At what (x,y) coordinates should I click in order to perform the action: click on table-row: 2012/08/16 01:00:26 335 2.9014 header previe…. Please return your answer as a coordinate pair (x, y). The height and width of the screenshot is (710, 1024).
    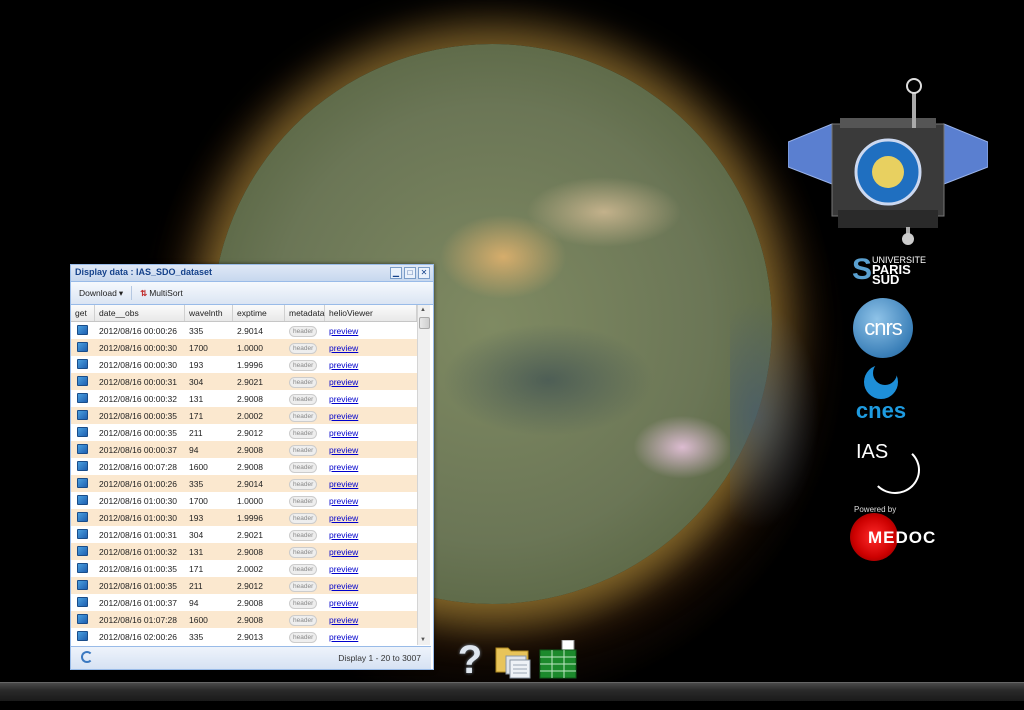
    Looking at the image, I should click on (244, 483).